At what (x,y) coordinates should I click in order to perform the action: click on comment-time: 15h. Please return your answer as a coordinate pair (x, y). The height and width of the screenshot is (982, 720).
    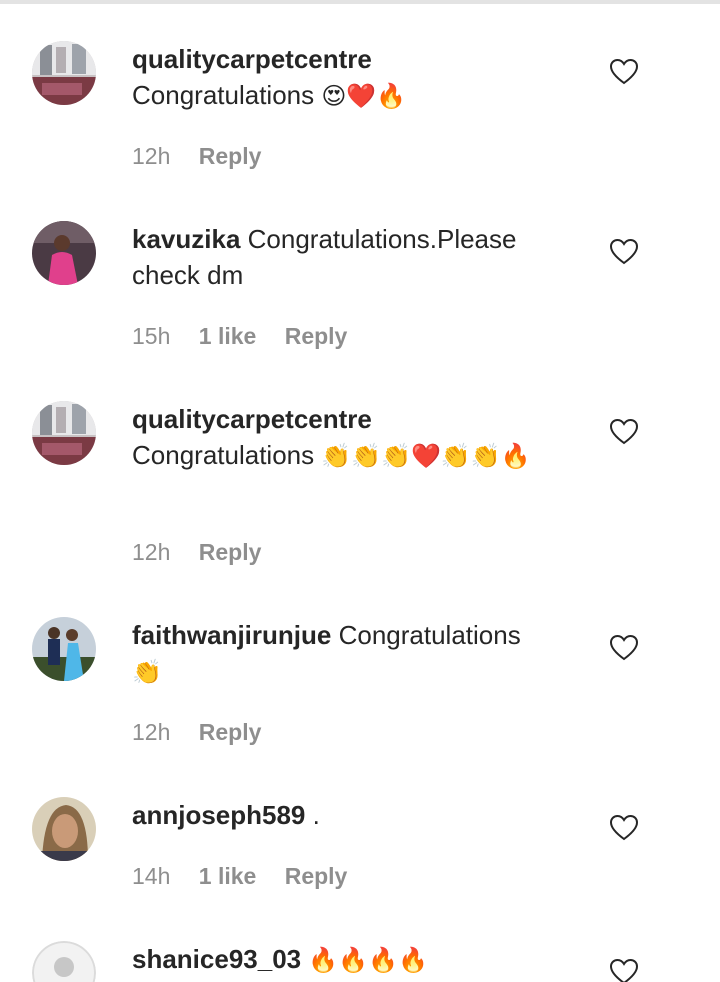
    Looking at the image, I should click on (151, 336).